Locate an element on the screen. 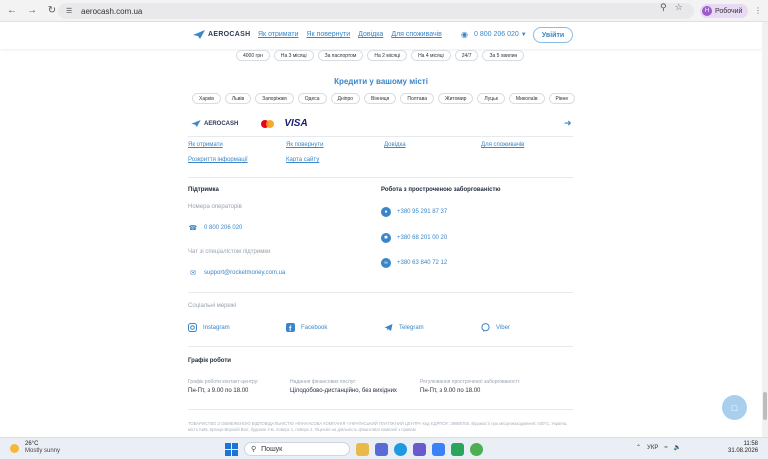  taskbar-apps: ⚲ Пошук is located at coordinates (354, 449).